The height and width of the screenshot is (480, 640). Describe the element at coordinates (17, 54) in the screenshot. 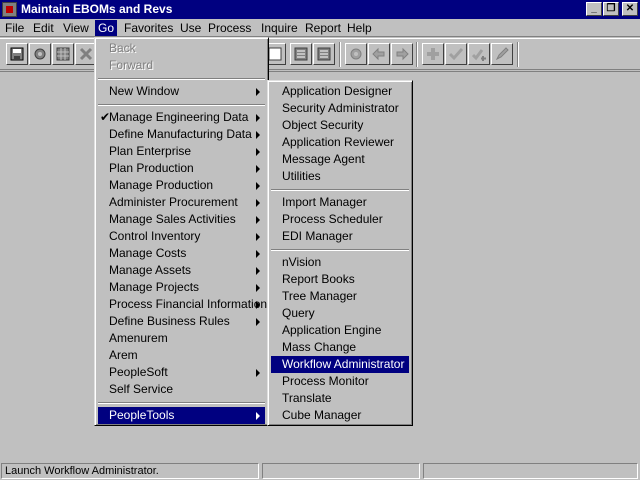

I see `save-button` at that location.